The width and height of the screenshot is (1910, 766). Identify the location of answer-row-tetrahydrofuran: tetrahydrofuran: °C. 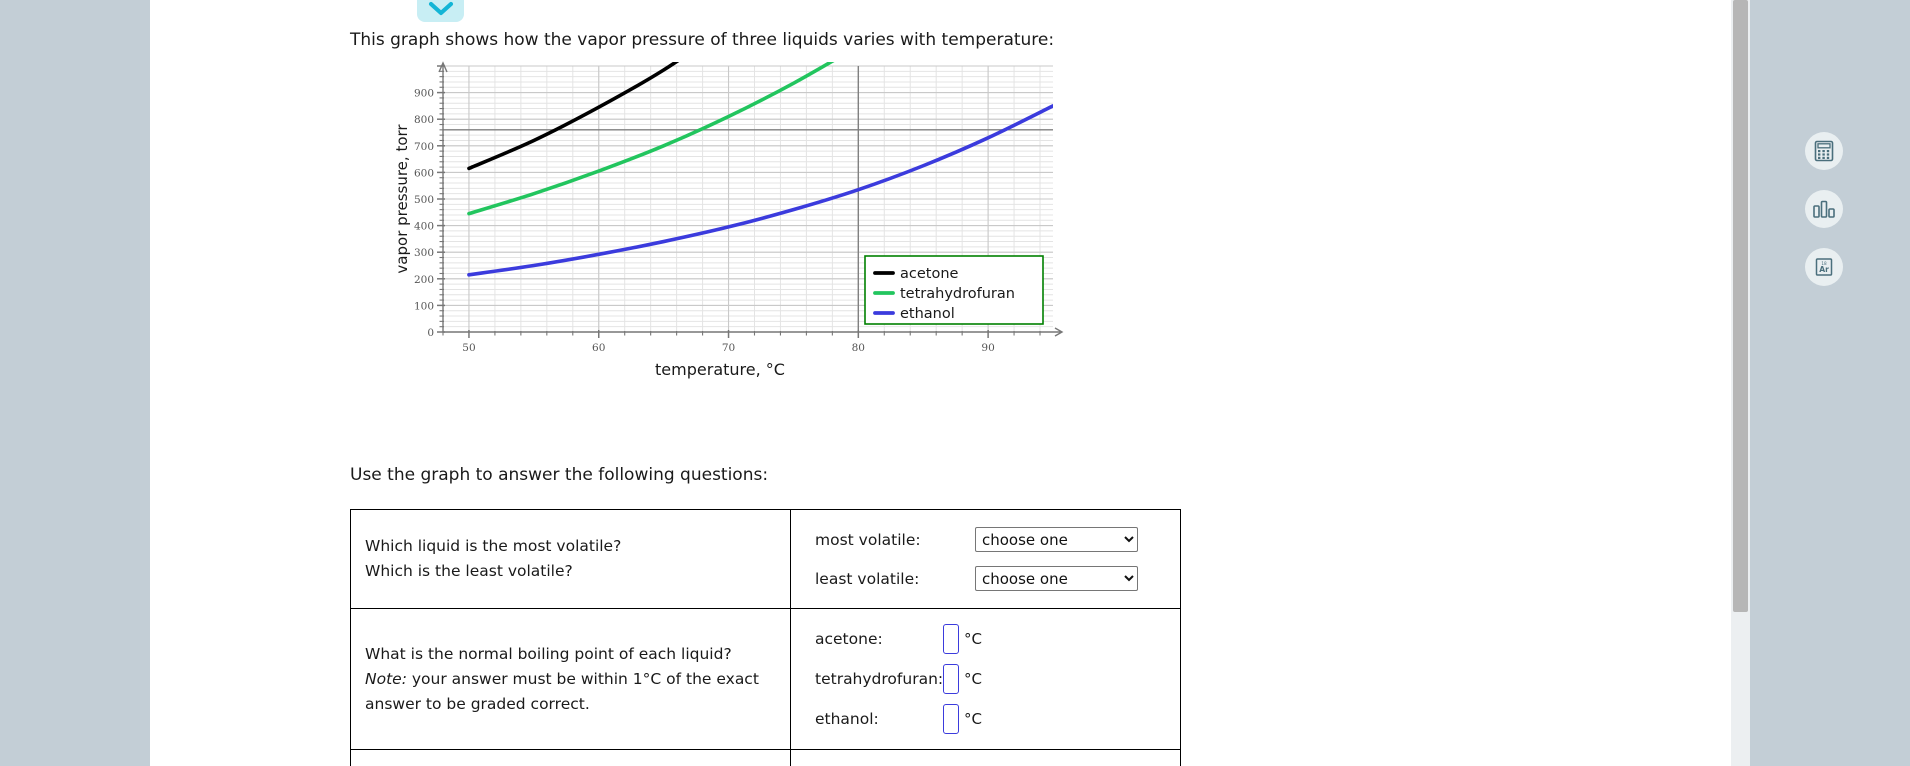
(997, 679).